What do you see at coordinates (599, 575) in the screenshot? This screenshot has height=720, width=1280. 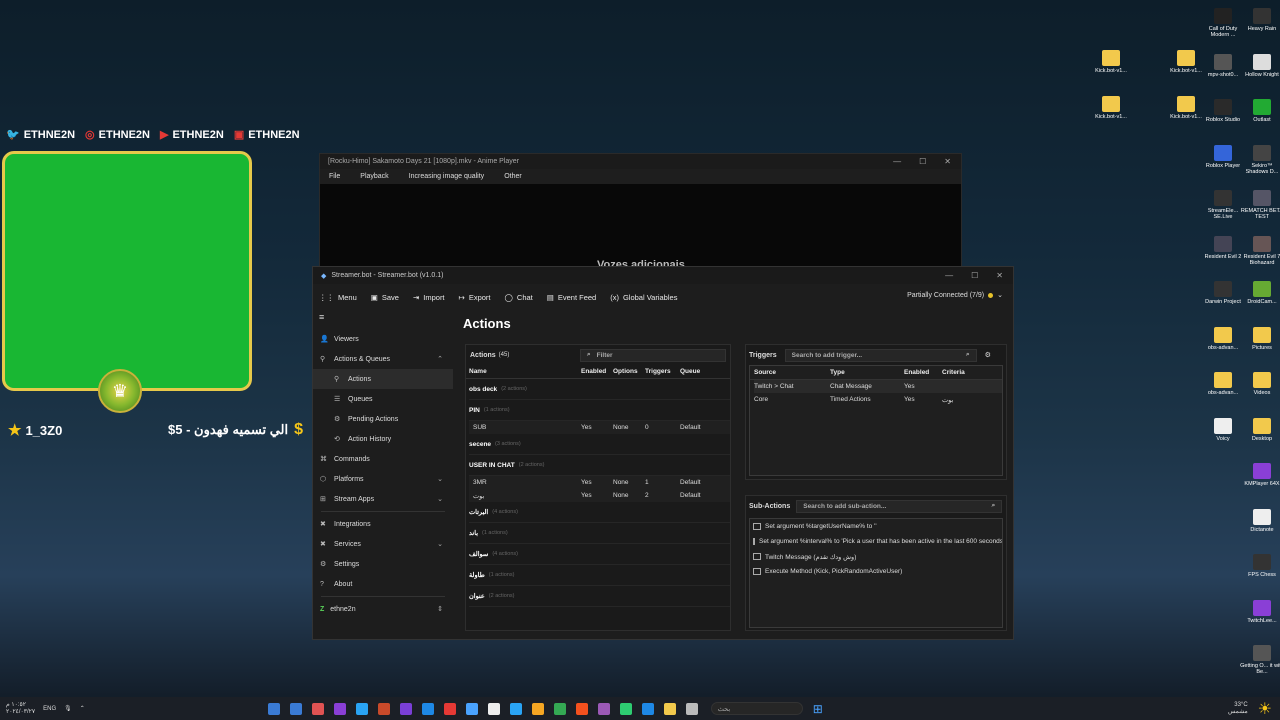 I see `action-group: طاولة (1 actions)` at bounding box center [599, 575].